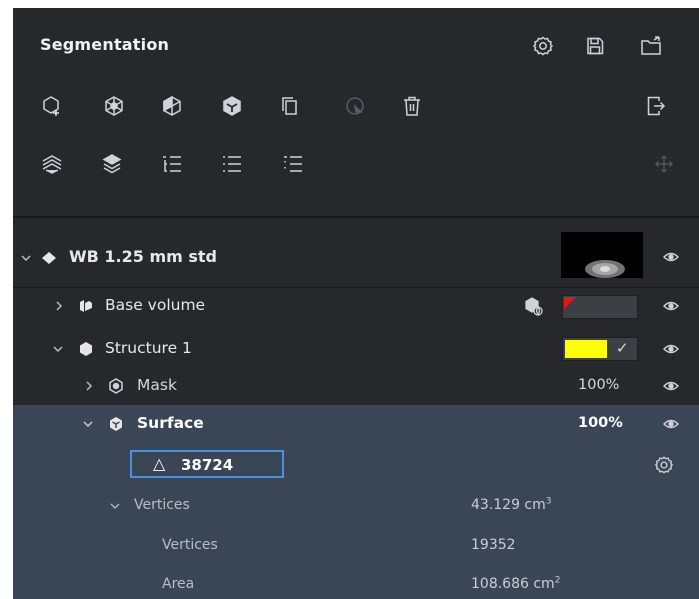 This screenshot has width=699, height=599. Describe the element at coordinates (155, 305) in the screenshot. I see `base-volume-label: Base volume` at that location.